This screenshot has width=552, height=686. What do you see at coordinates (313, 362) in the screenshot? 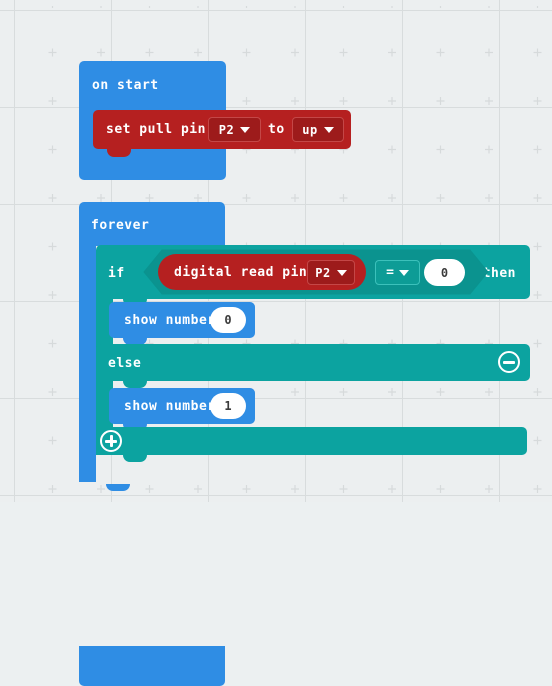
I see `block-else-header: else` at bounding box center [313, 362].